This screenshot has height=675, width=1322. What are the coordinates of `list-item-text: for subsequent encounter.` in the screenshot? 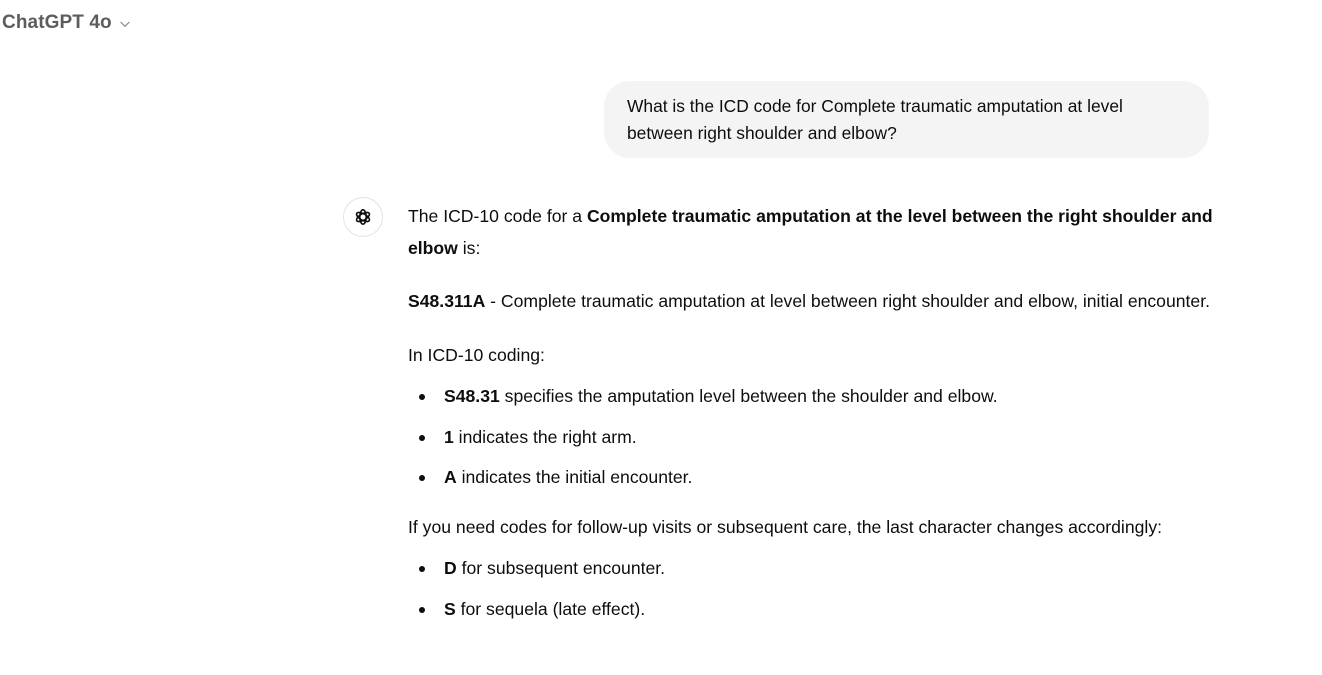 It's located at (561, 568).